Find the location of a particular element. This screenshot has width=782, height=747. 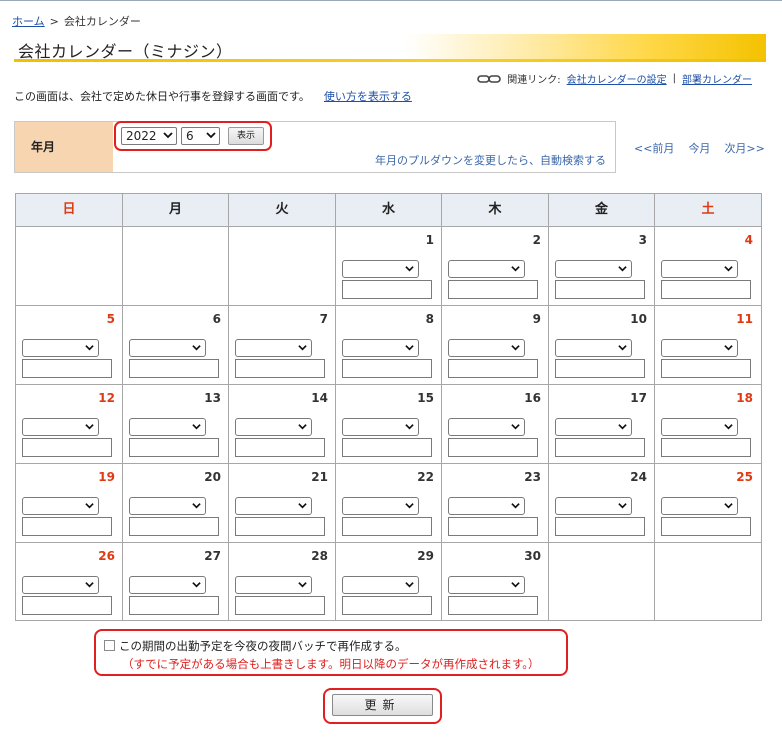

help-link: 使い方を表示する is located at coordinates (368, 96).